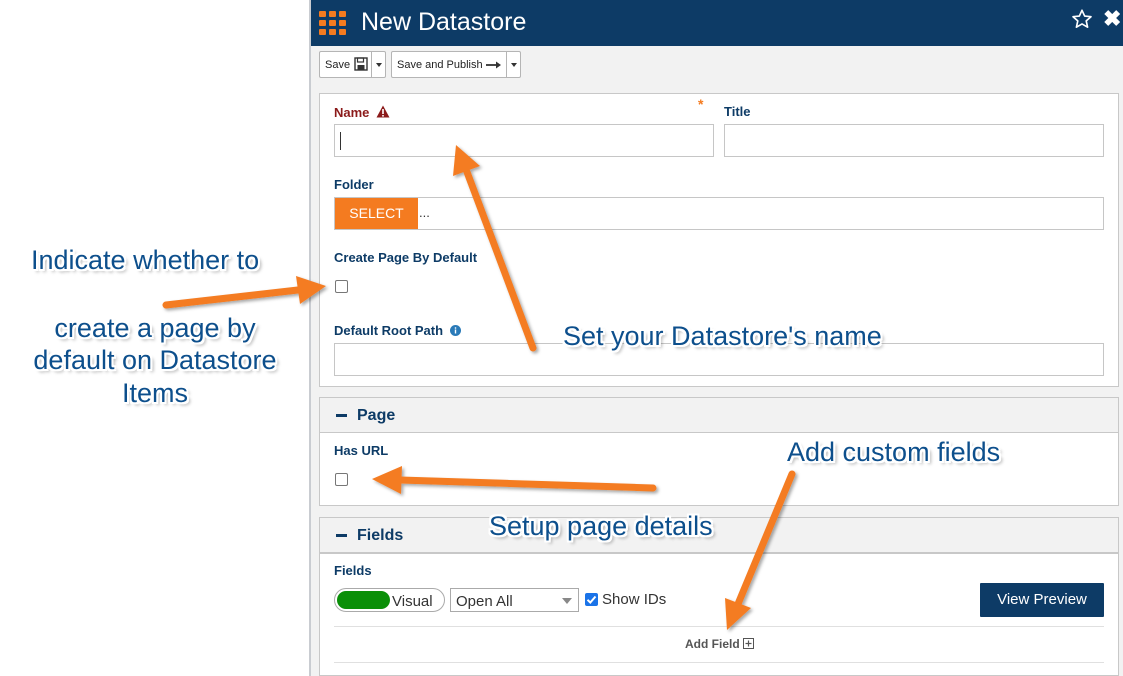  What do you see at coordinates (352, 64) in the screenshot?
I see `save-button: Save` at bounding box center [352, 64].